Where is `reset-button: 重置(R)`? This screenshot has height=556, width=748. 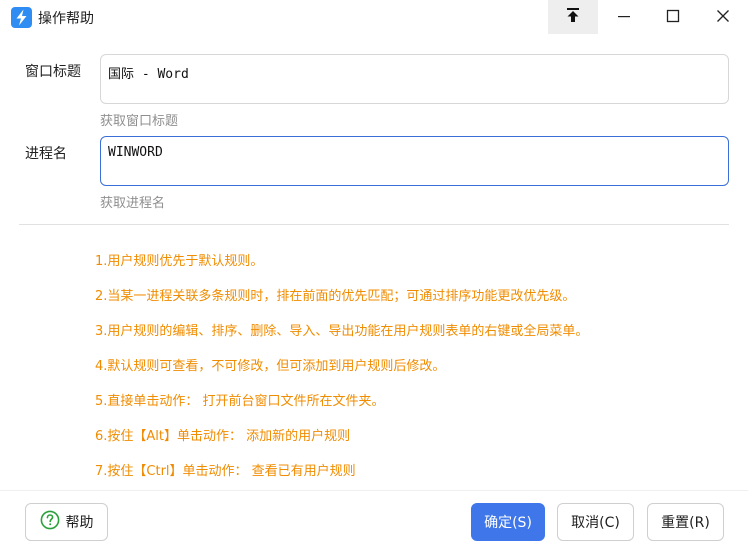 reset-button: 重置(R) is located at coordinates (685, 522).